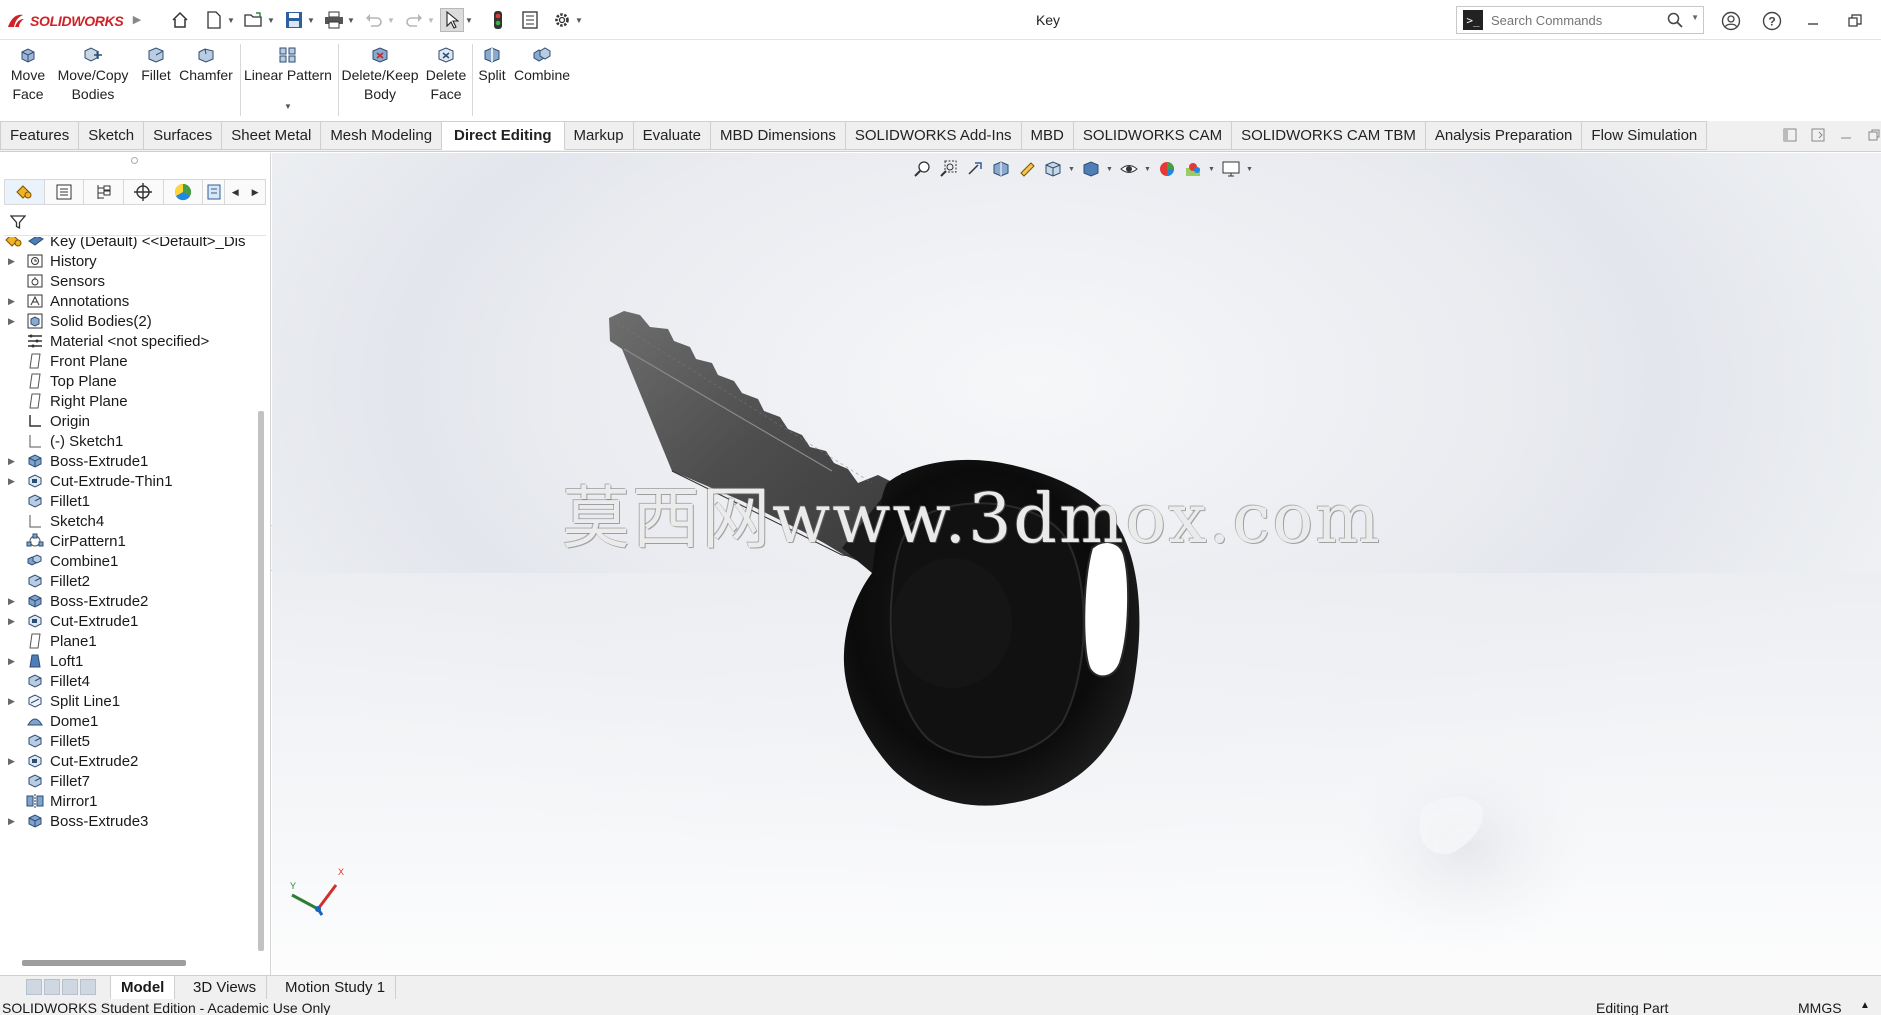  Describe the element at coordinates (70, 987) in the screenshot. I see `next-tab-icon` at that location.